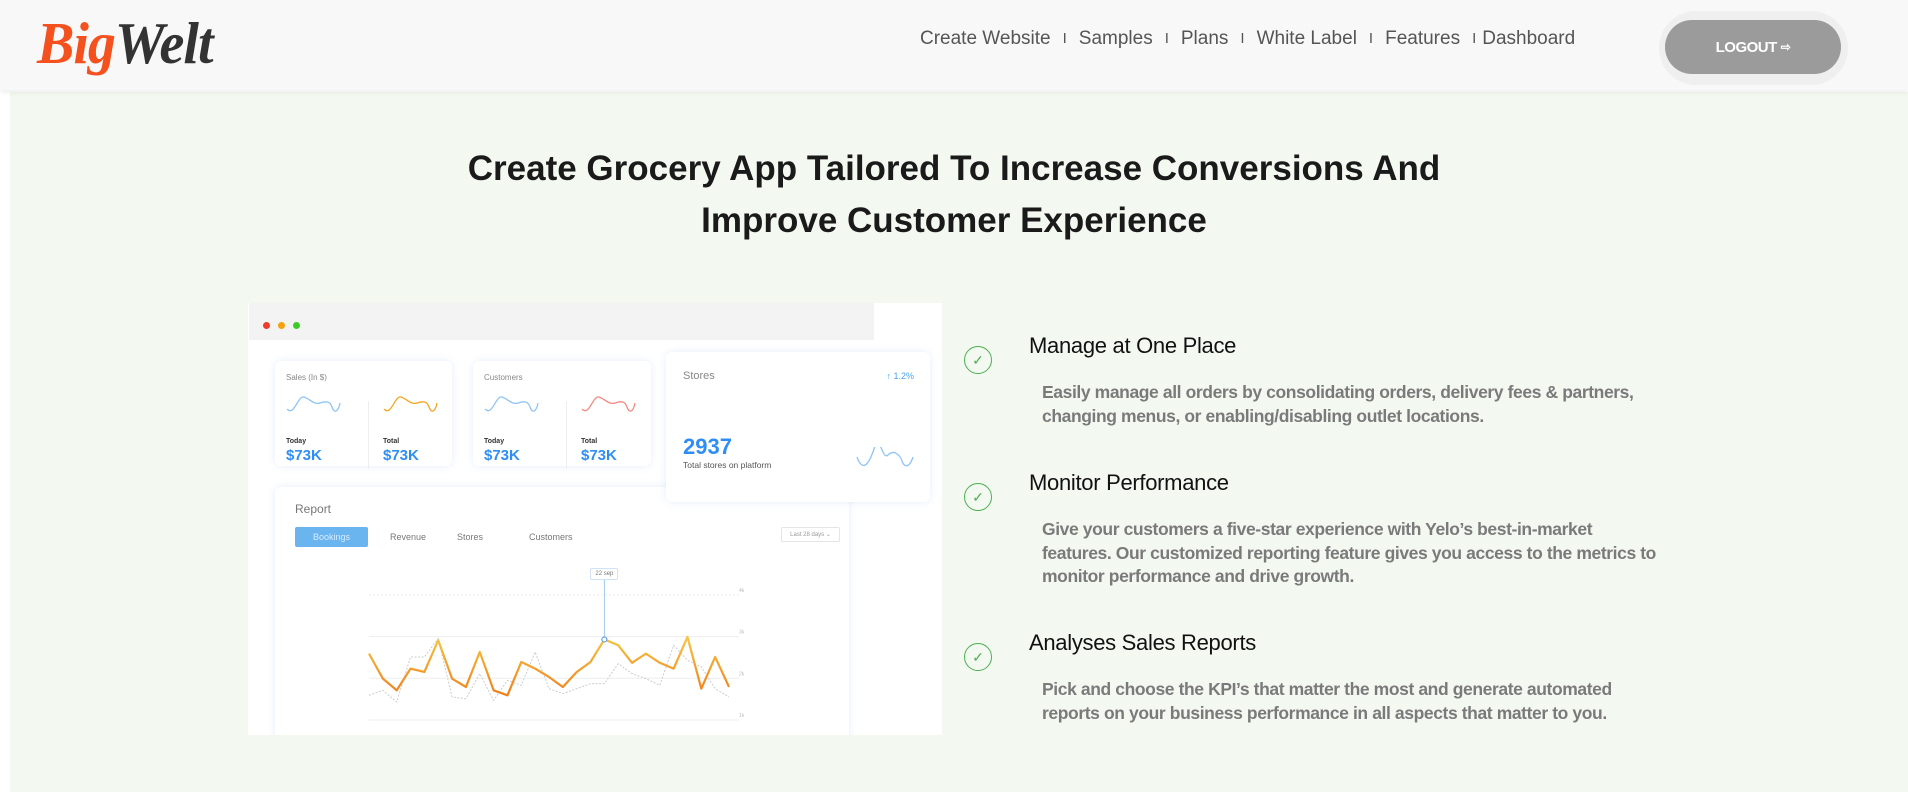 The height and width of the screenshot is (803, 1908). Describe the element at coordinates (954, 220) in the screenshot. I see `title-line2: Improve Customer Experience` at that location.